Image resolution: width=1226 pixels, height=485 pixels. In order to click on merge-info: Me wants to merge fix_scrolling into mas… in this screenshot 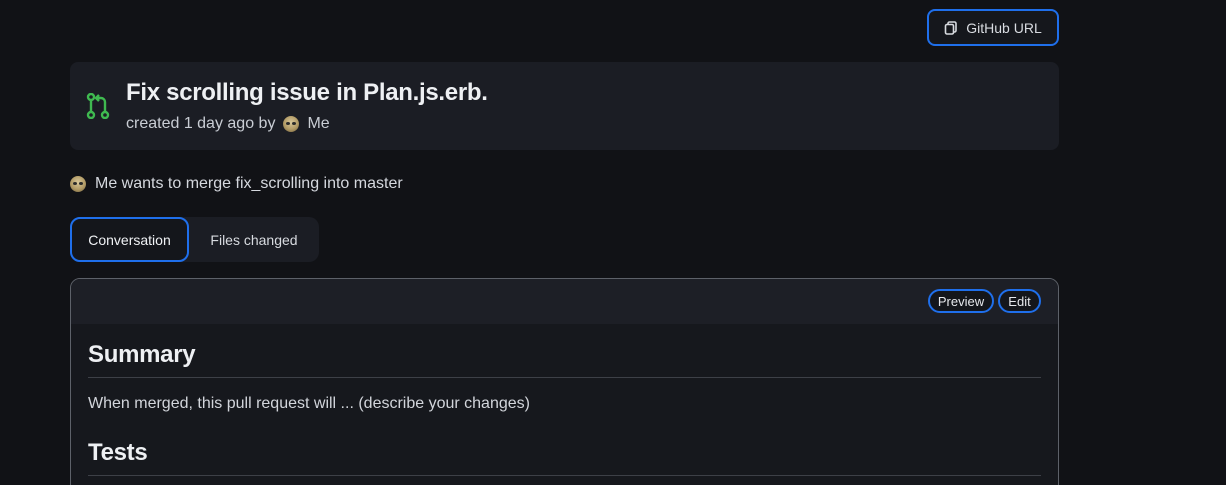, I will do `click(236, 184)`.